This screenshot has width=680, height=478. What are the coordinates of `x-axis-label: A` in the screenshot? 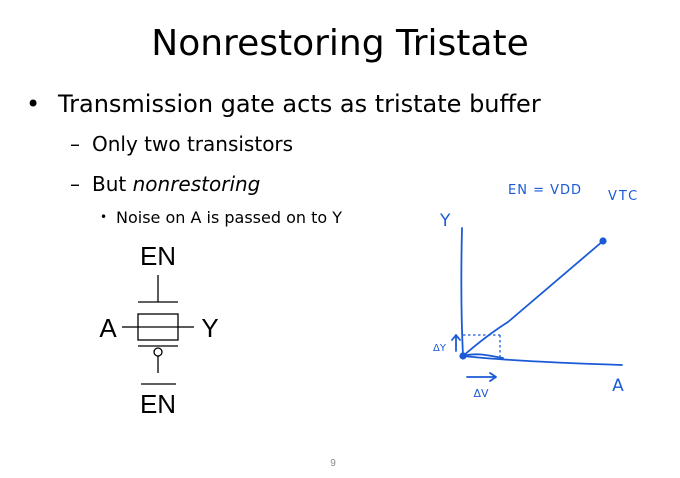 It's located at (618, 386).